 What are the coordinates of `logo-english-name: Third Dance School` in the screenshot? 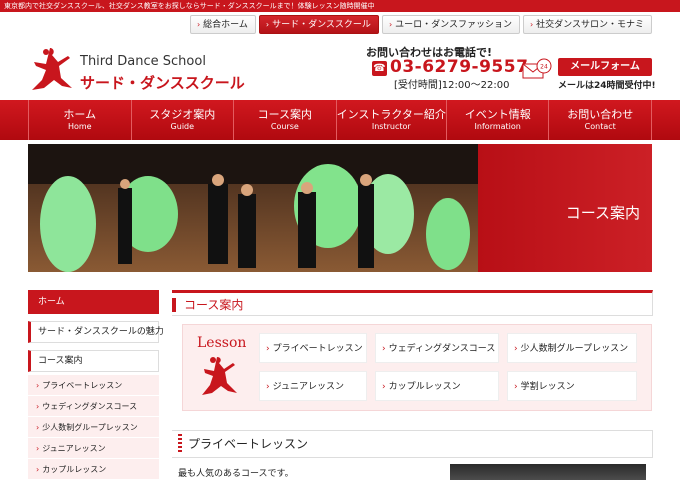 It's located at (143, 61).